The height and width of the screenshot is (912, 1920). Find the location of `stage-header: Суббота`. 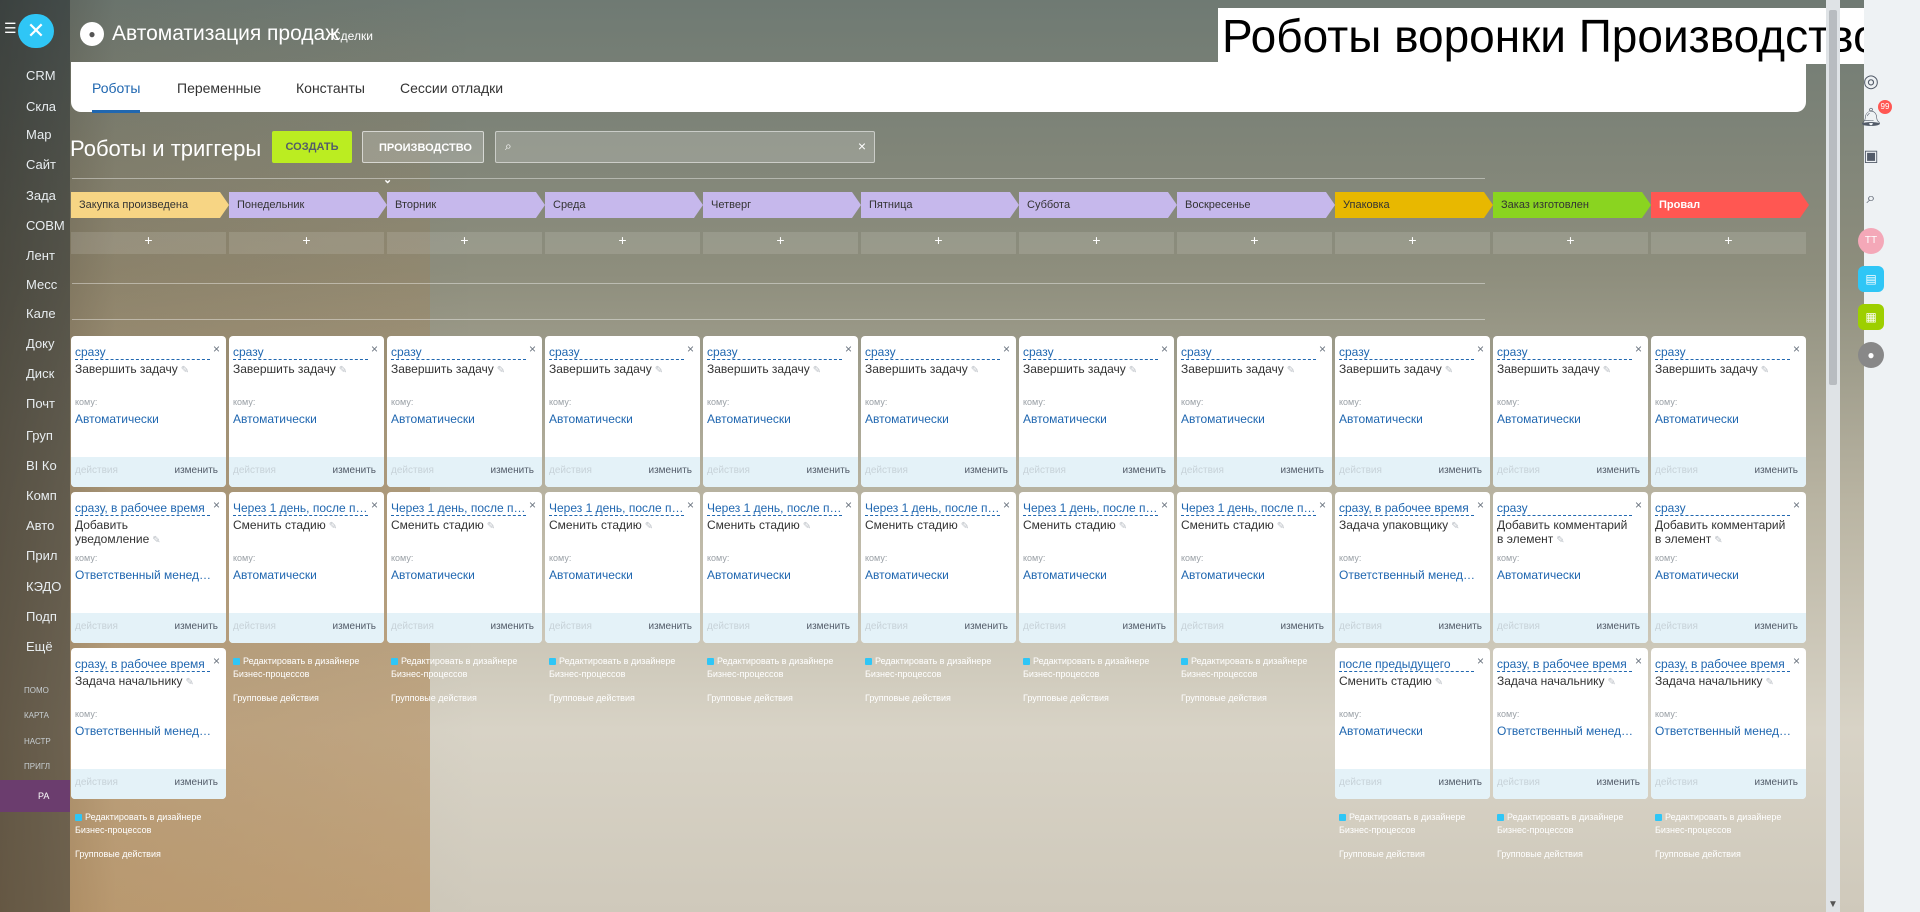

stage-header: Суббота is located at coordinates (1098, 205).